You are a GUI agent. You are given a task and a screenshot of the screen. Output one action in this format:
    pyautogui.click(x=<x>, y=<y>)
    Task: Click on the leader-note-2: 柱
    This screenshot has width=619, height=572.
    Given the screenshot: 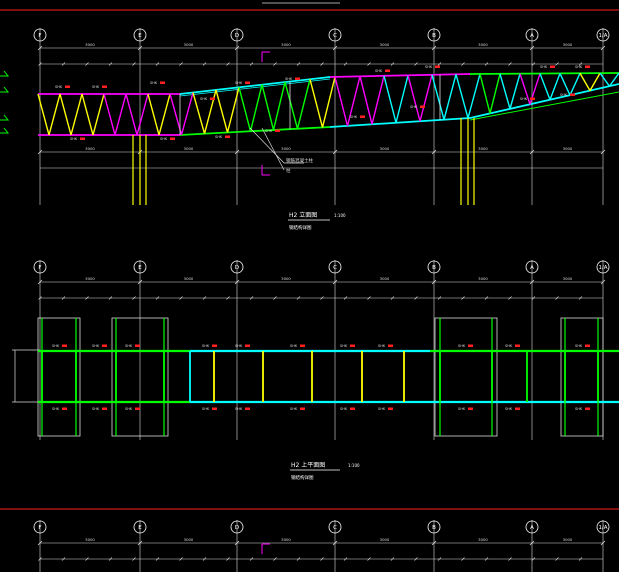 What is the action you would take?
    pyautogui.click(x=288, y=170)
    